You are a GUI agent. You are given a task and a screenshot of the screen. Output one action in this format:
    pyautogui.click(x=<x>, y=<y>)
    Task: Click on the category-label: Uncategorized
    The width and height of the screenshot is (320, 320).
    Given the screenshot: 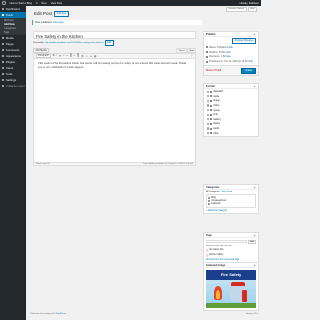 What is the action you would take?
    pyautogui.click(x=218, y=200)
    